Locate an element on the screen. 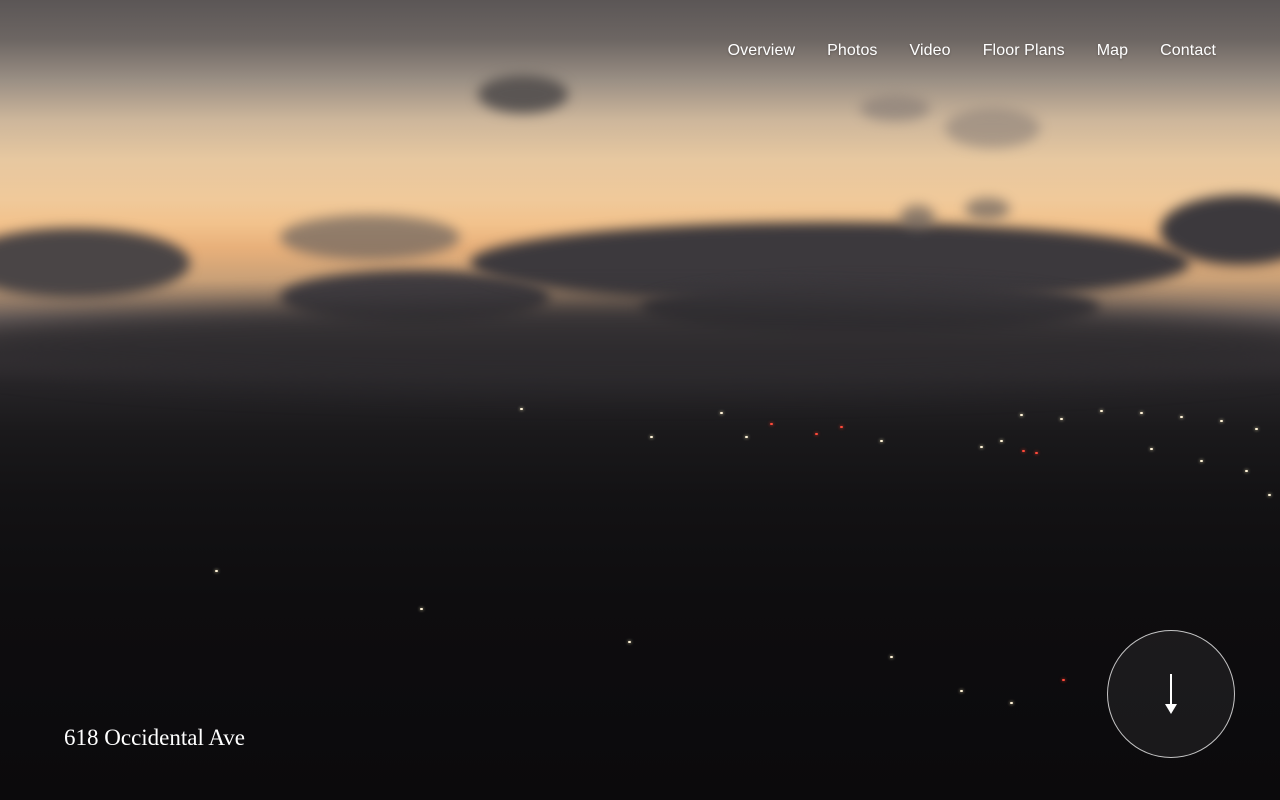 This screenshot has width=1280, height=800. nav-item-map: Map is located at coordinates (1112, 51).